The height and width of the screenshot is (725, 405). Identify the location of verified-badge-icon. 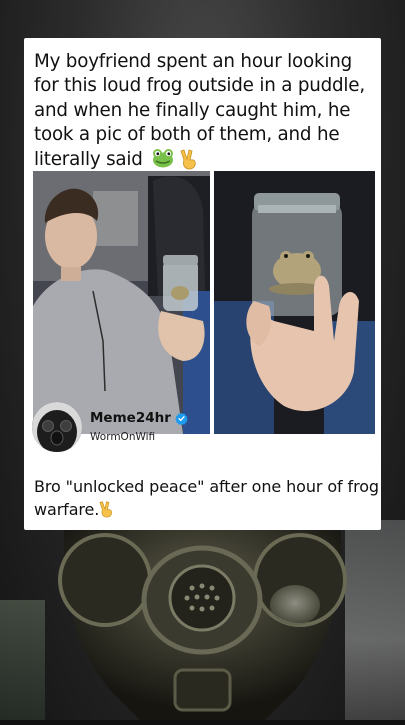
(181, 418).